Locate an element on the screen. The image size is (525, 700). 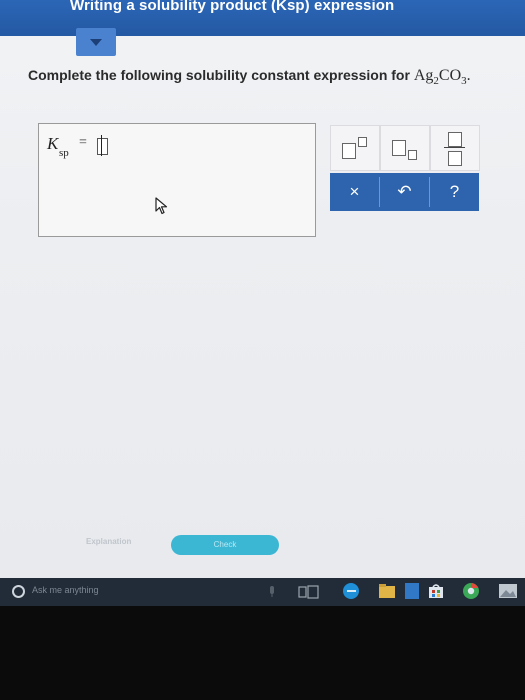
superscript-box-icon is located at coordinates (362, 142).